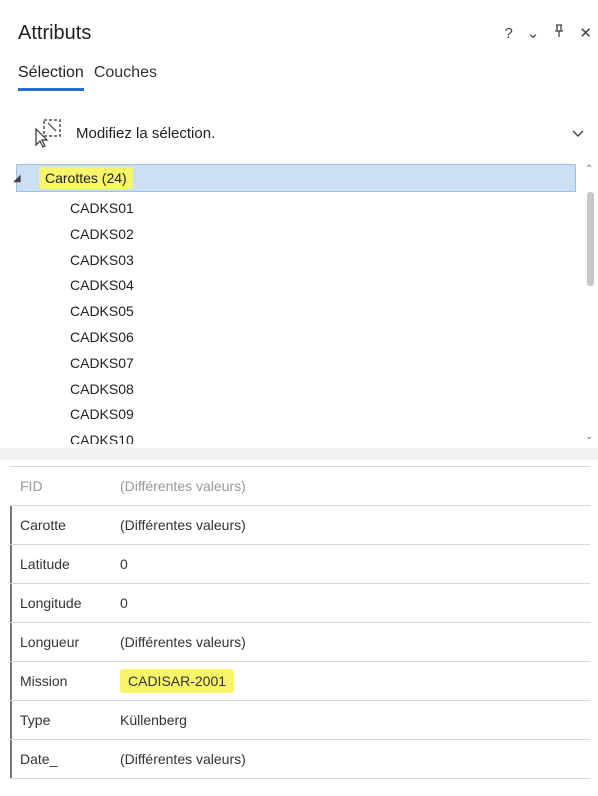 The image size is (598, 796). Describe the element at coordinates (177, 681) in the screenshot. I see `highlighted-value: CADISAR-2001` at that location.